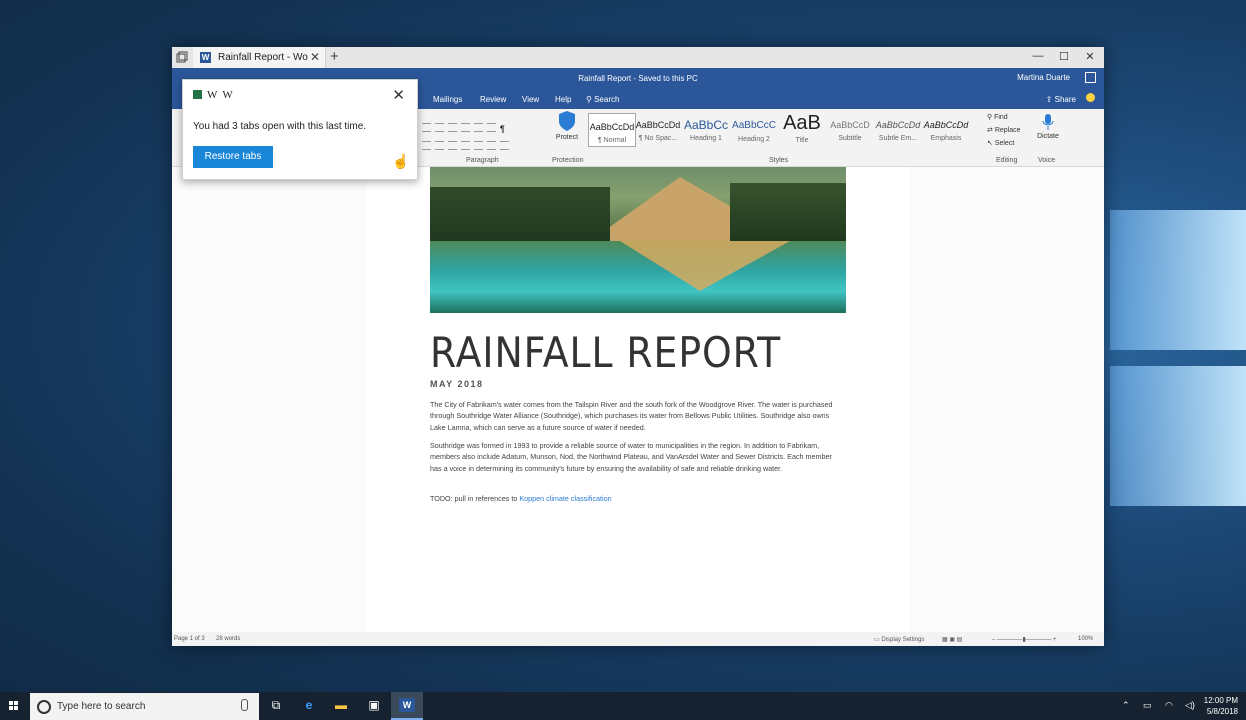 This screenshot has width=1246, height=720. What do you see at coordinates (465, 126) in the screenshot?
I see `paragraph-list-controls: ¶` at bounding box center [465, 126].